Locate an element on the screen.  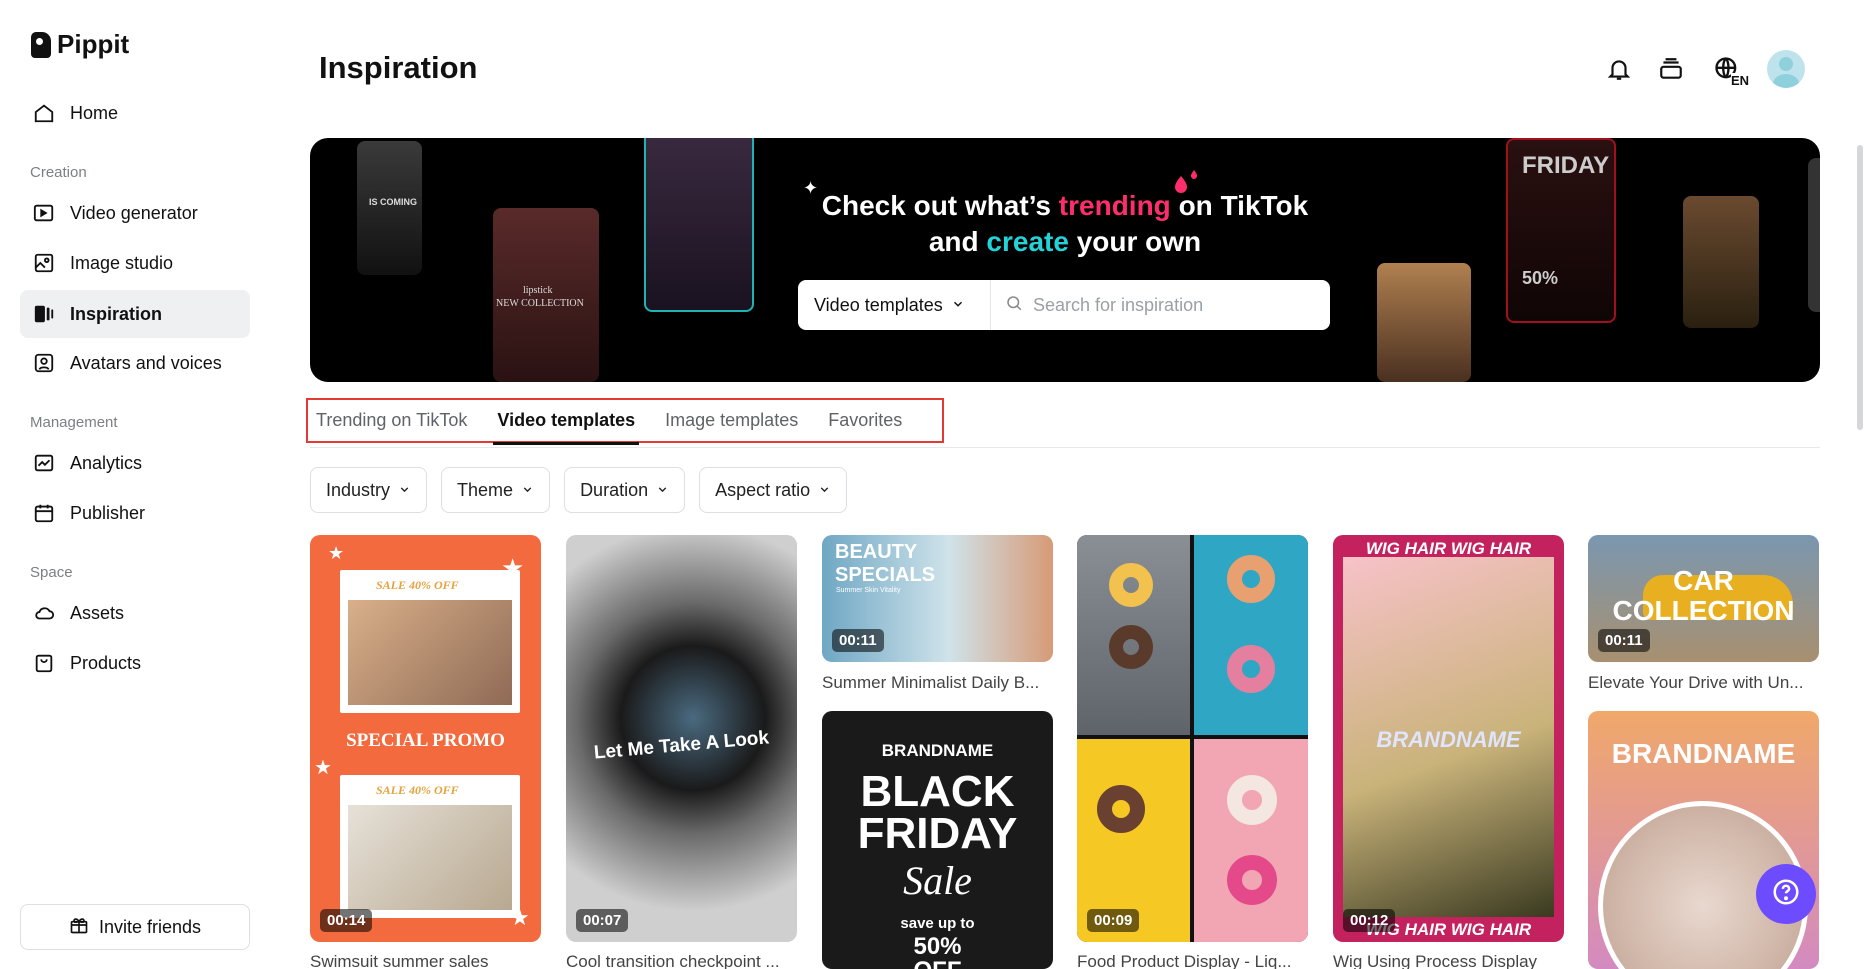
question-icon is located at coordinates (1786, 894).